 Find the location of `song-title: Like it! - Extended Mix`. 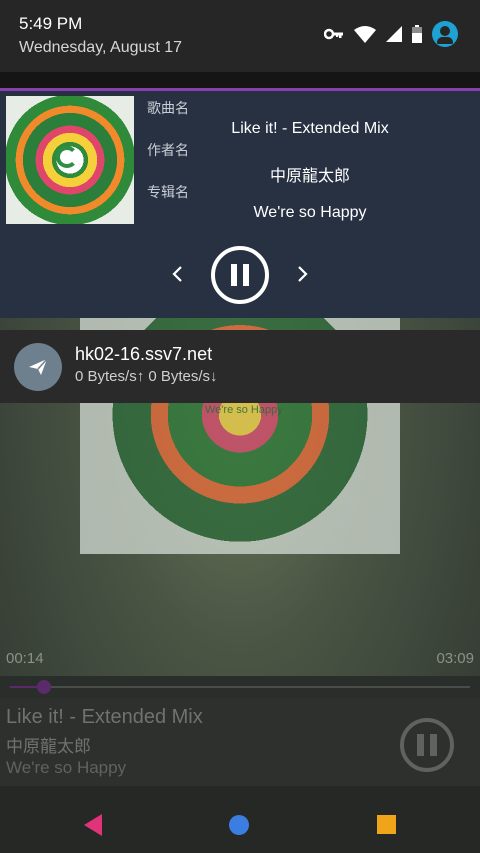

song-title: Like it! - Extended Mix is located at coordinates (310, 128).